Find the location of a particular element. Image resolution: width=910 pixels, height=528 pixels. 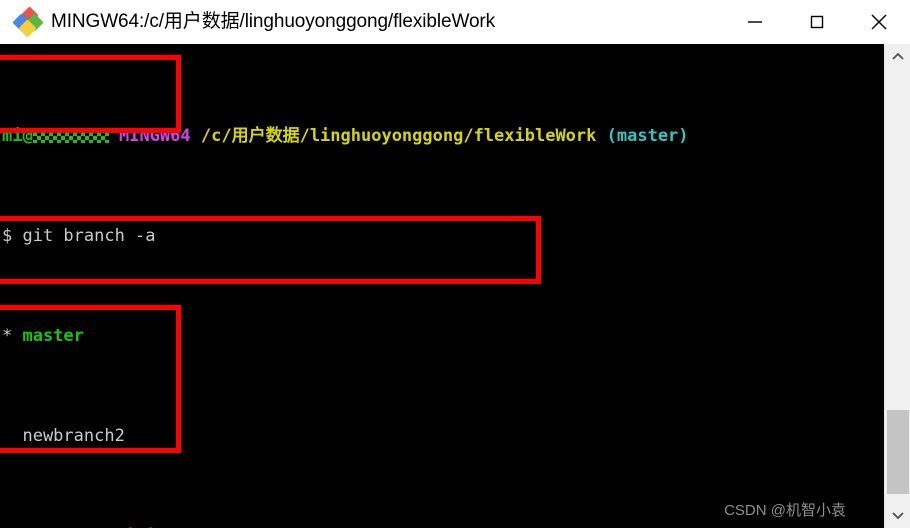

maximize-button is located at coordinates (817, 22).